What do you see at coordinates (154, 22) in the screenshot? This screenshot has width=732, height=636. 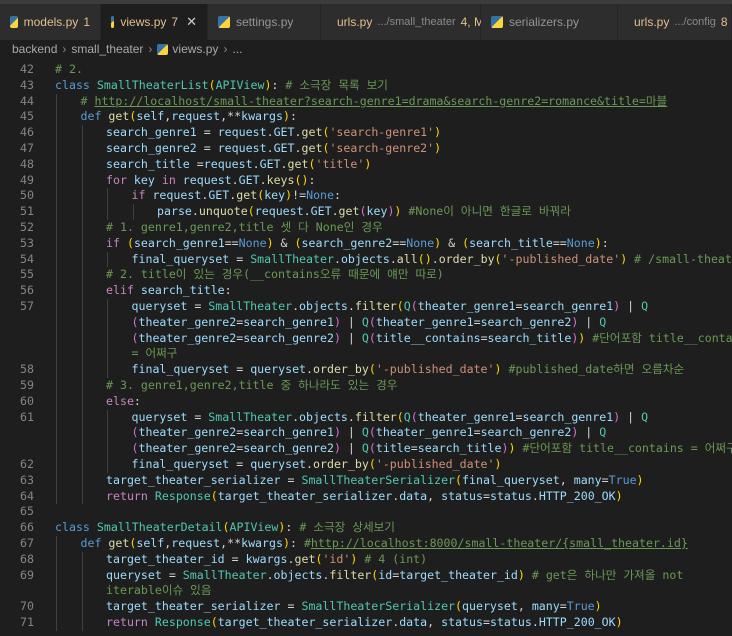 I see `tab-views-py: views.py 7 ✕` at bounding box center [154, 22].